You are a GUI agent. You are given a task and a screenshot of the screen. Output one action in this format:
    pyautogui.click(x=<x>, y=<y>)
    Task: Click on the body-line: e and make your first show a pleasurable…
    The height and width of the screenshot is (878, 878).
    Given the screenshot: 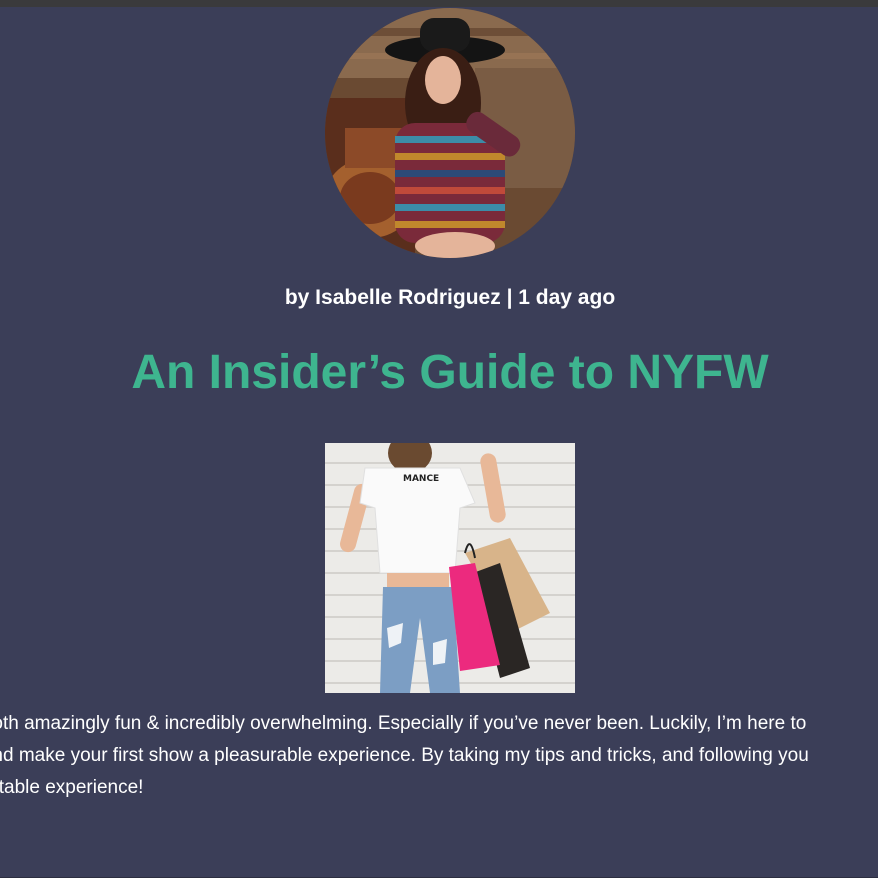 What is the action you would take?
    pyautogui.click(x=404, y=755)
    